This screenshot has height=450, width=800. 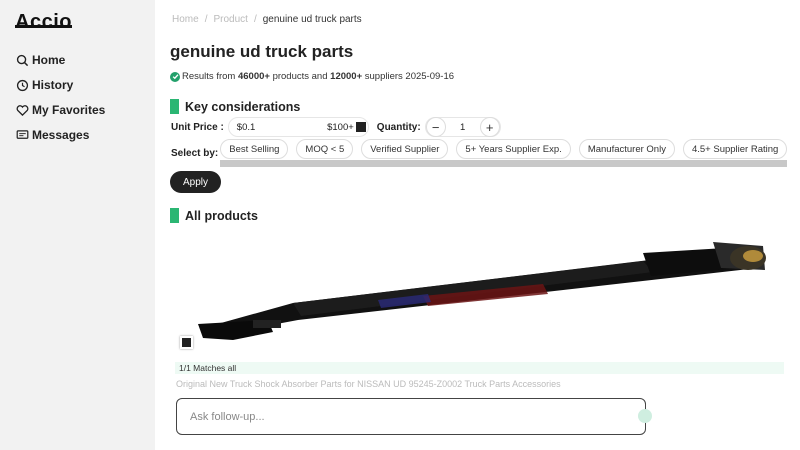 I want to click on sidebar-item-messages: Messages, so click(x=52, y=135).